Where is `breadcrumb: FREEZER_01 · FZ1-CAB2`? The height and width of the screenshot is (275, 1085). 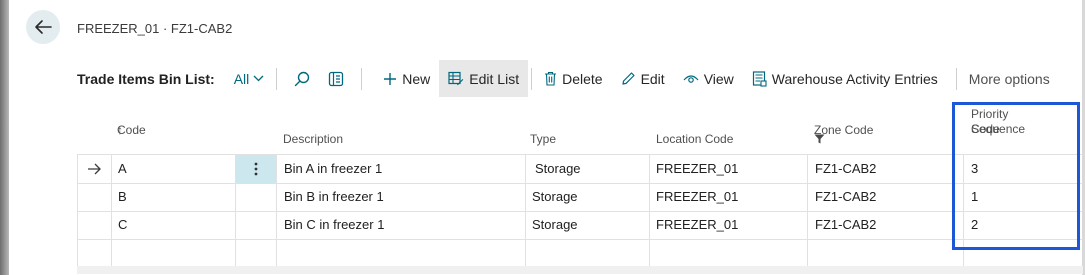 breadcrumb: FREEZER_01 · FZ1-CAB2 is located at coordinates (155, 28).